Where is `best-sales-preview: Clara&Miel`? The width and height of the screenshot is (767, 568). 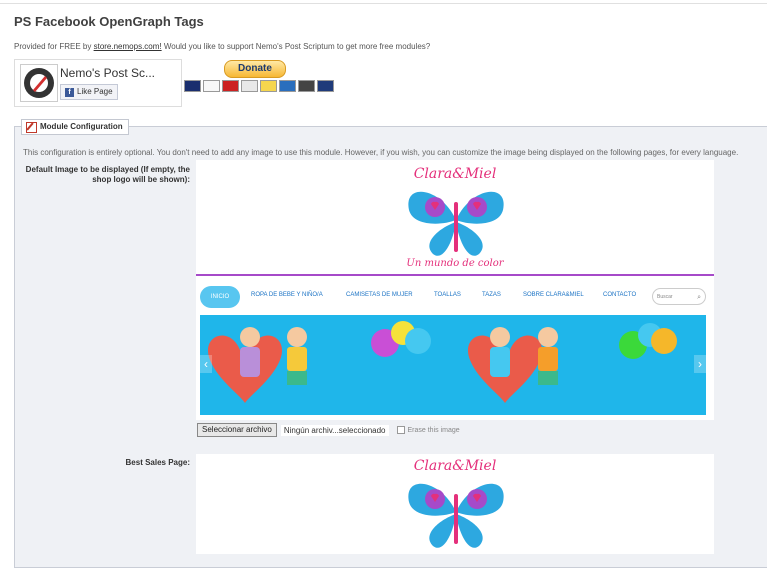 best-sales-preview: Clara&Miel is located at coordinates (455, 504).